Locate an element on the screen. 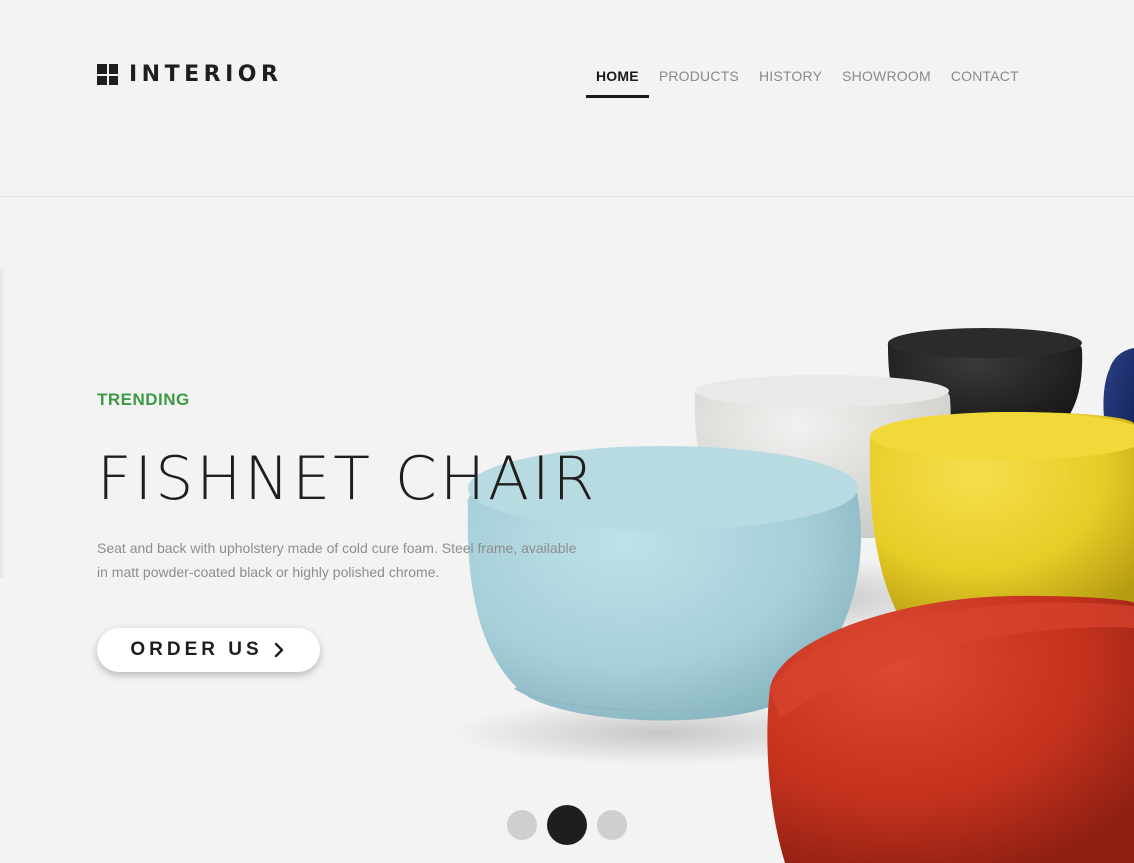  logo: INTERIOR is located at coordinates (190, 74).